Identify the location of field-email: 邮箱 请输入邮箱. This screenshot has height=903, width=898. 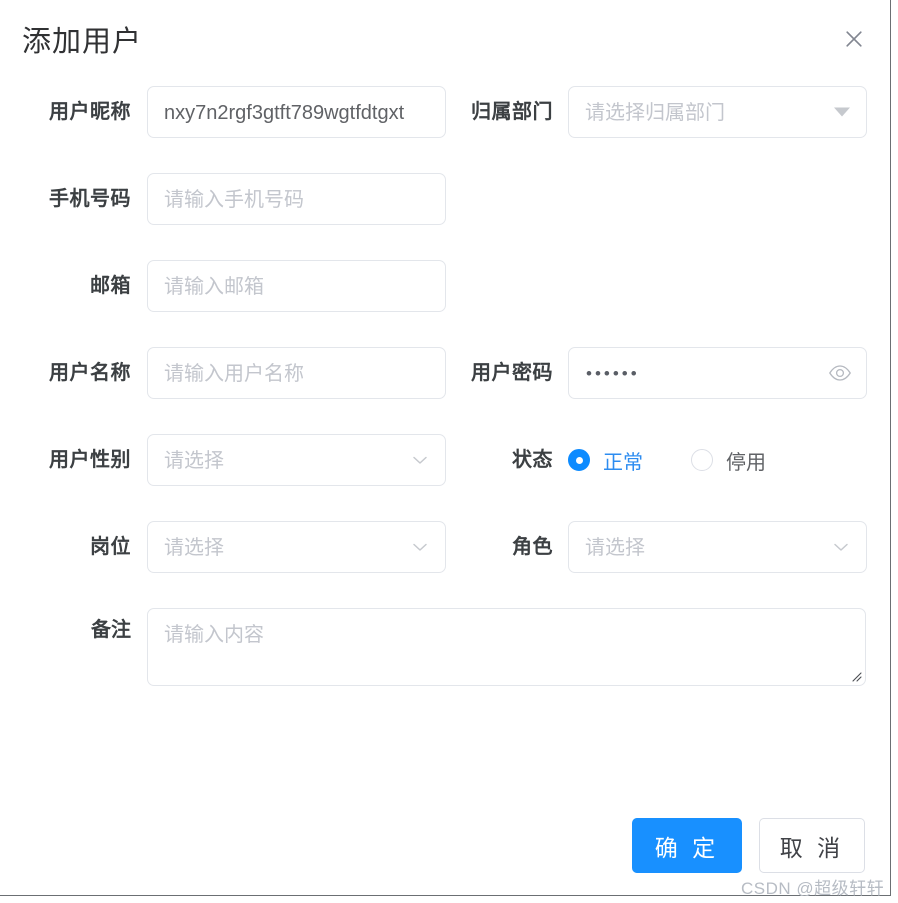
(225, 286).